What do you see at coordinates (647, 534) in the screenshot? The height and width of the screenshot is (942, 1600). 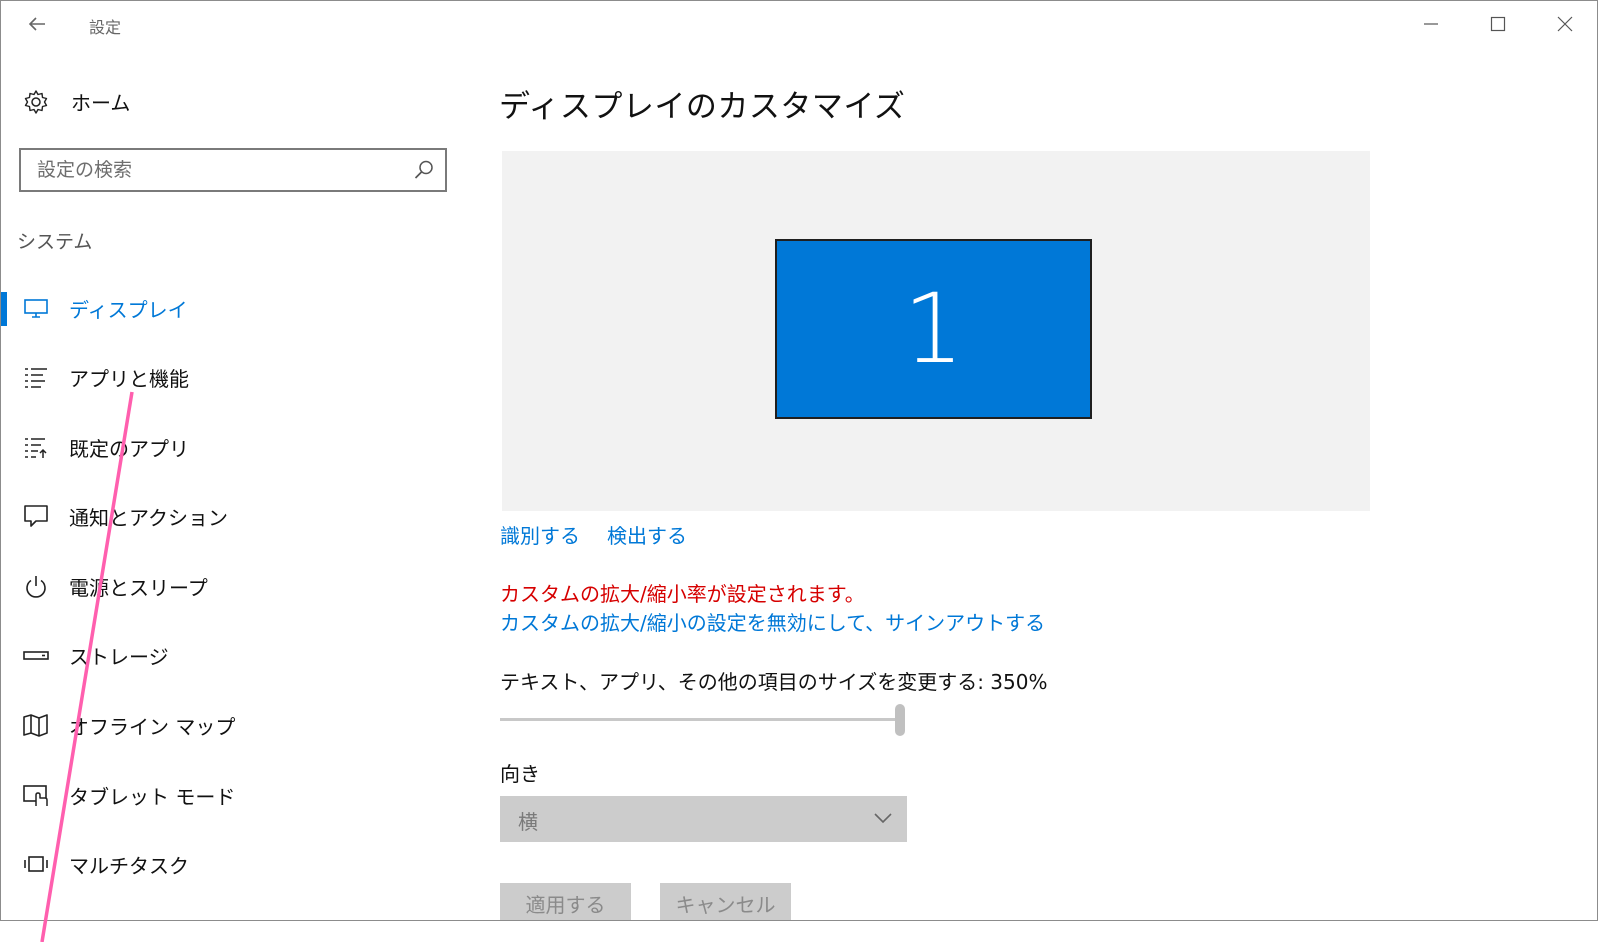 I see `detect-link: 検出する` at bounding box center [647, 534].